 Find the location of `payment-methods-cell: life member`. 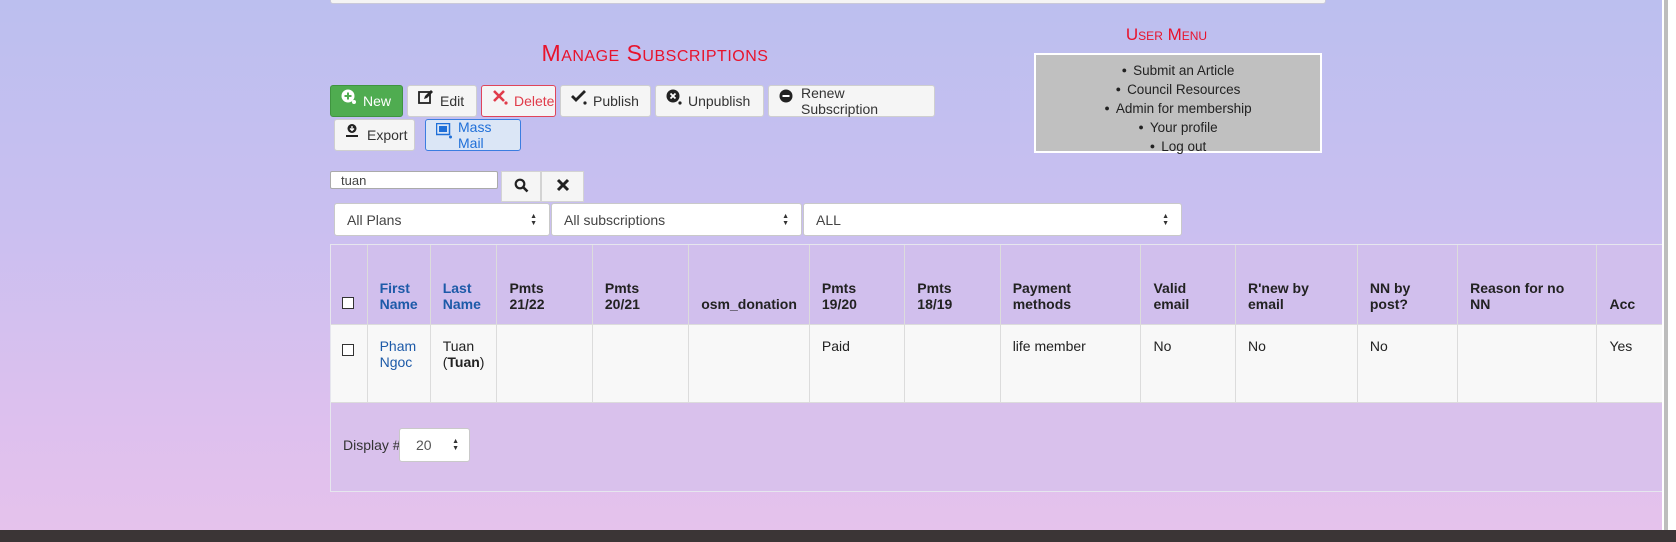

payment-methods-cell: life member is located at coordinates (1071, 363).